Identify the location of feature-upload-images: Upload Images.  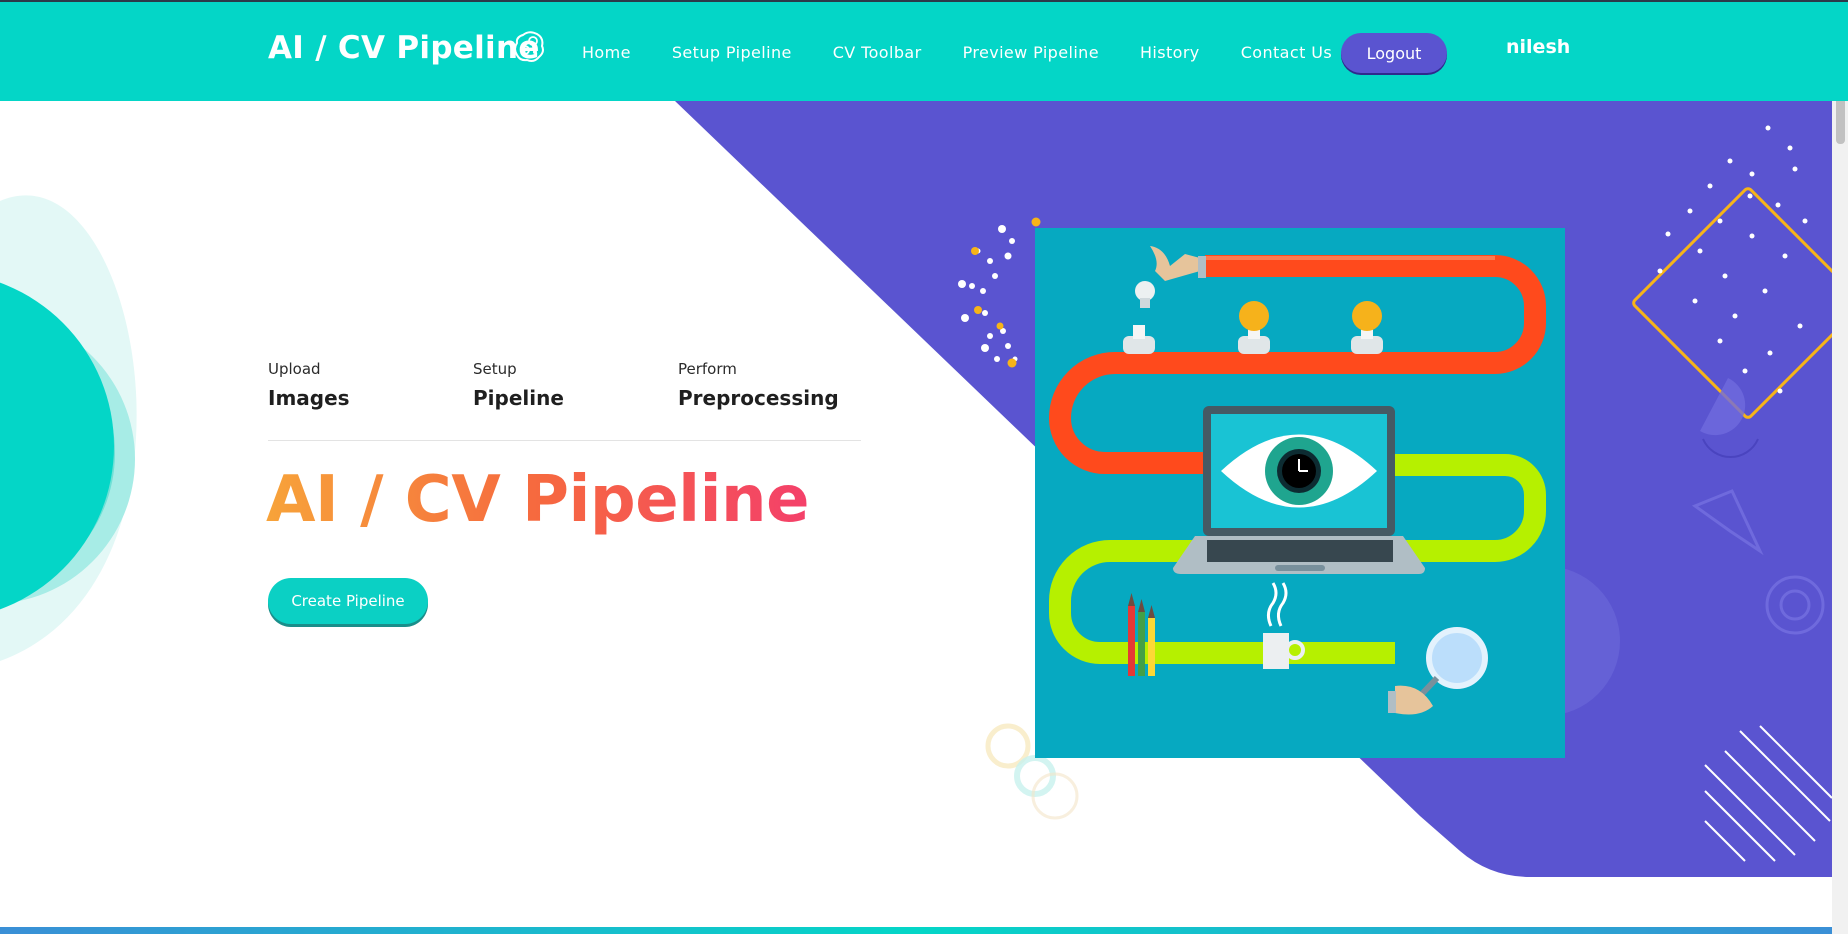
(309, 385).